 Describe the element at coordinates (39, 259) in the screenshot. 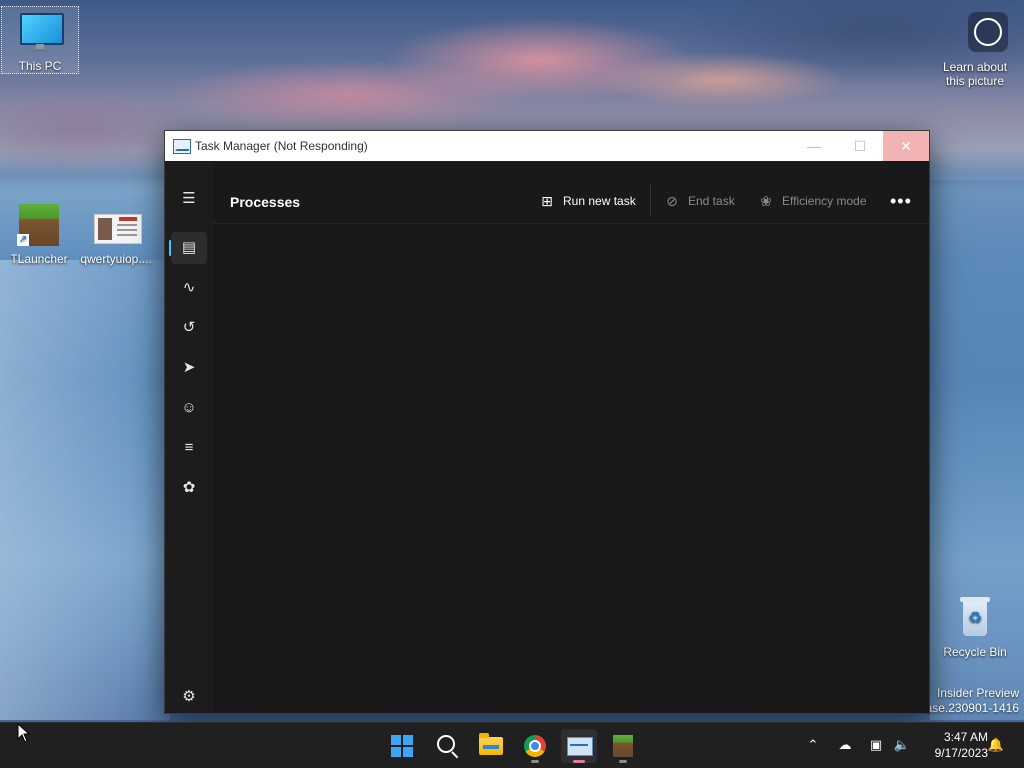

I see `desktop-icon-label: TLauncher` at that location.